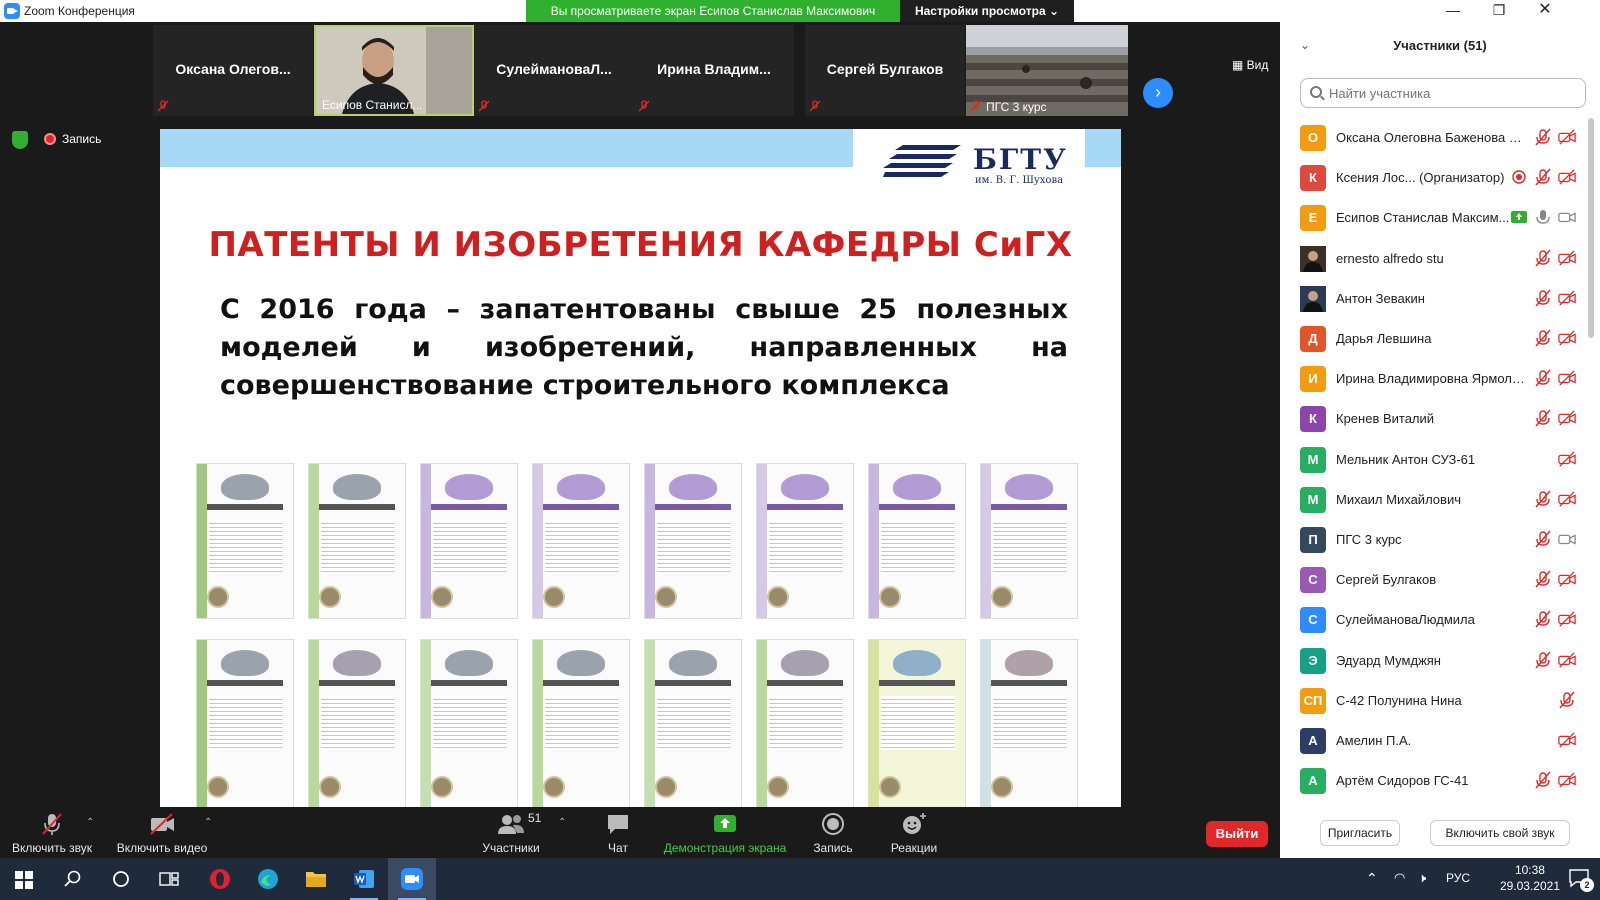 The image size is (1600, 900). What do you see at coordinates (1313, 540) in the screenshot?
I see `avatar: П` at bounding box center [1313, 540].